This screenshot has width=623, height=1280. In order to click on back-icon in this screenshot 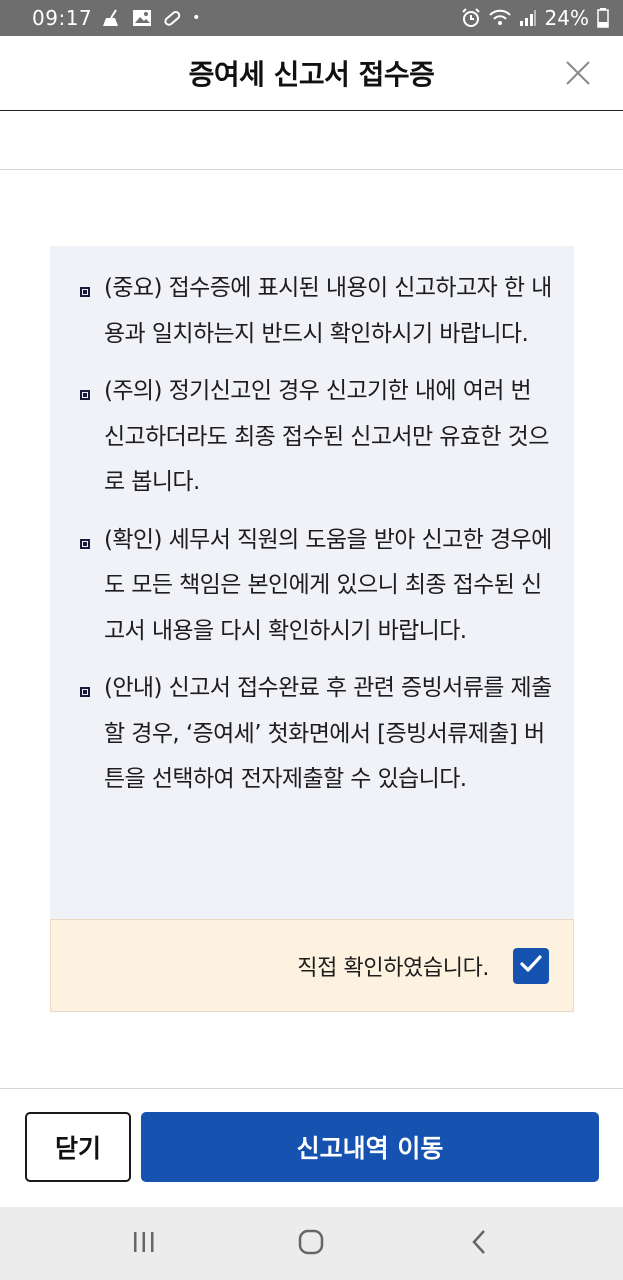, I will do `click(479, 1244)`.